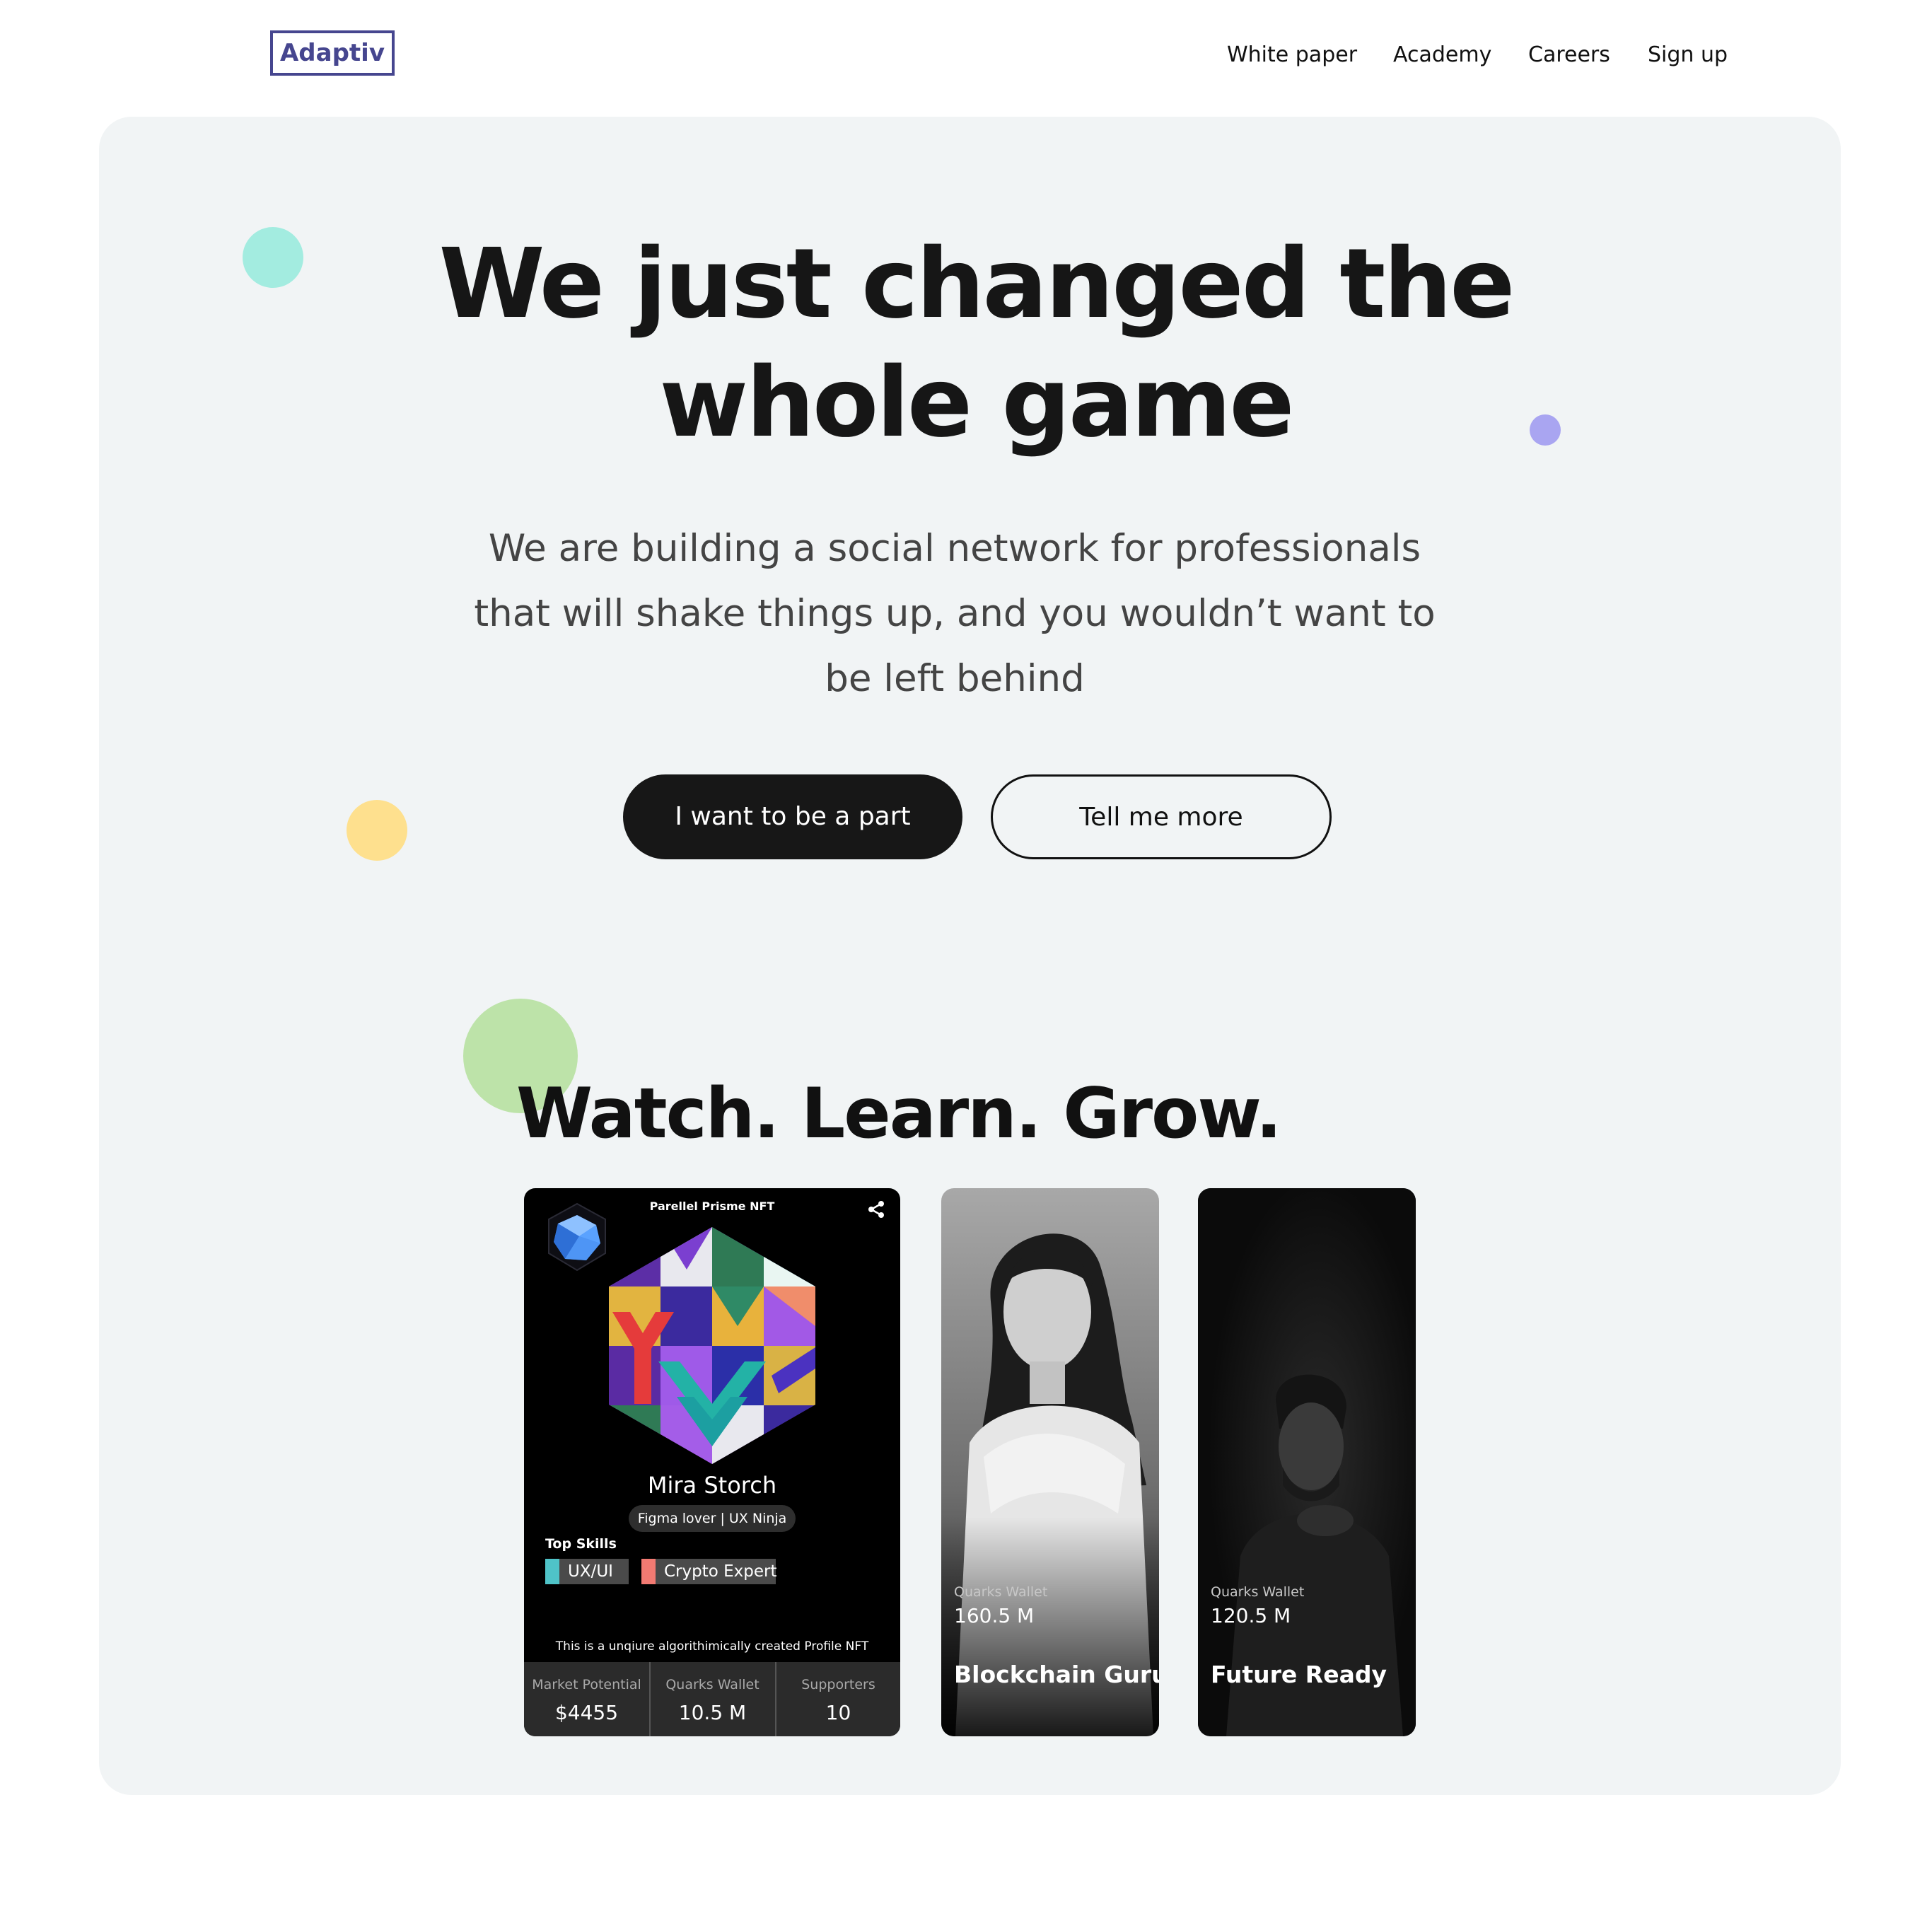 This screenshot has height=1911, width=1932. What do you see at coordinates (976, 344) in the screenshot?
I see `hero-headline: We just changed the whole game` at bounding box center [976, 344].